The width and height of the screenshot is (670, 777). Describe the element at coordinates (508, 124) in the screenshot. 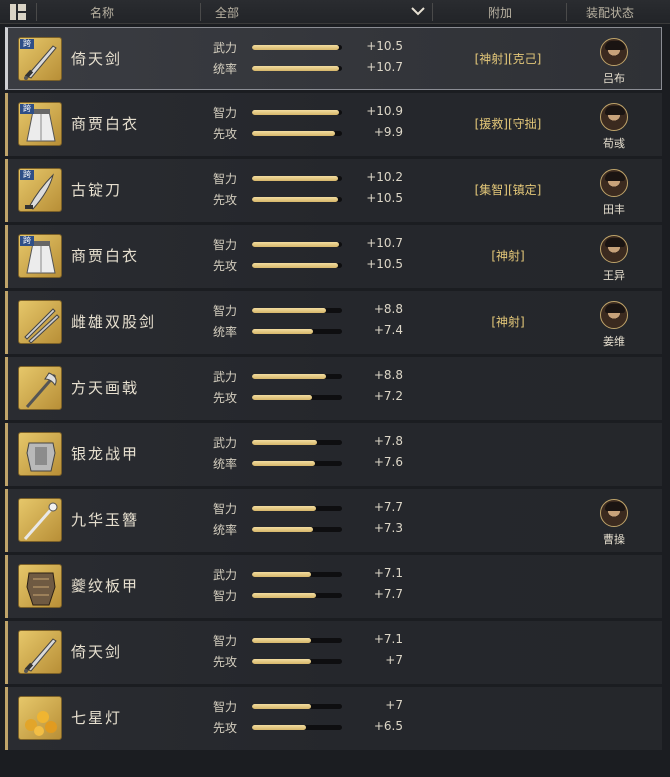

I see `extra-attributes: [援救][守拙]` at that location.